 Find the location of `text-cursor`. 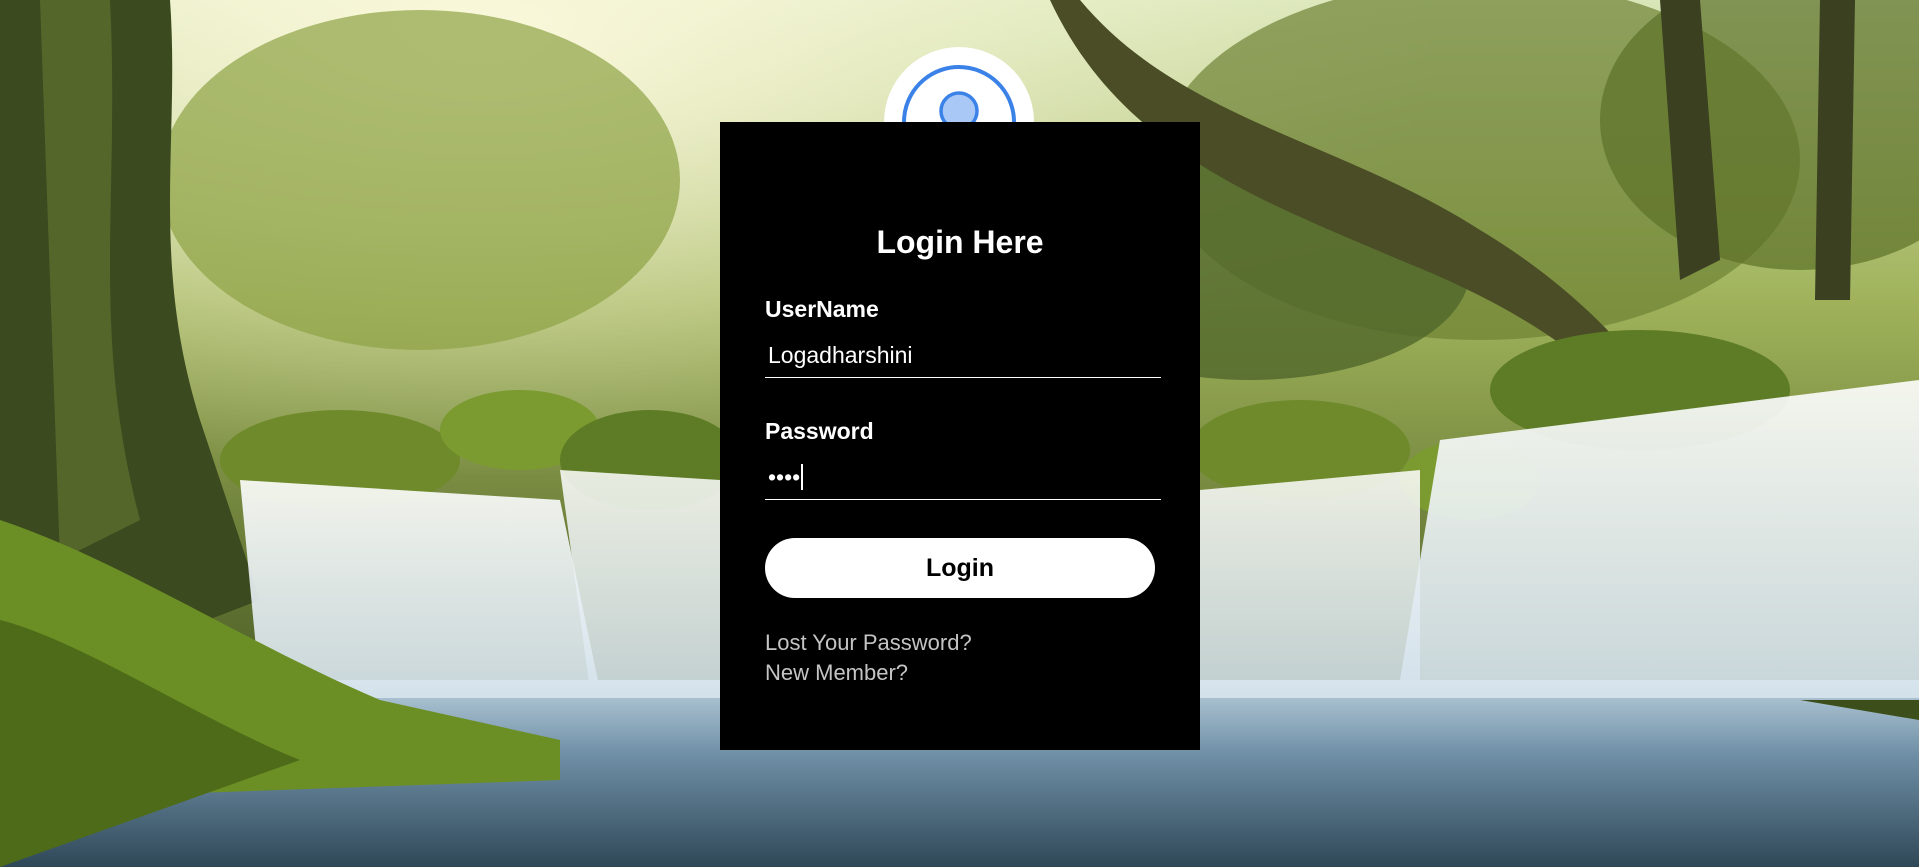

text-cursor is located at coordinates (802, 477).